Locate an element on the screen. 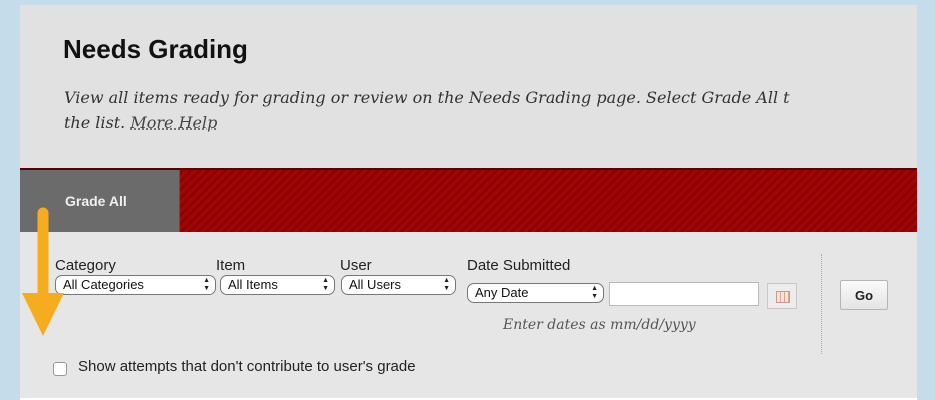 The height and width of the screenshot is (400, 935). user-select: All Users ▲ ▼ is located at coordinates (398, 285).